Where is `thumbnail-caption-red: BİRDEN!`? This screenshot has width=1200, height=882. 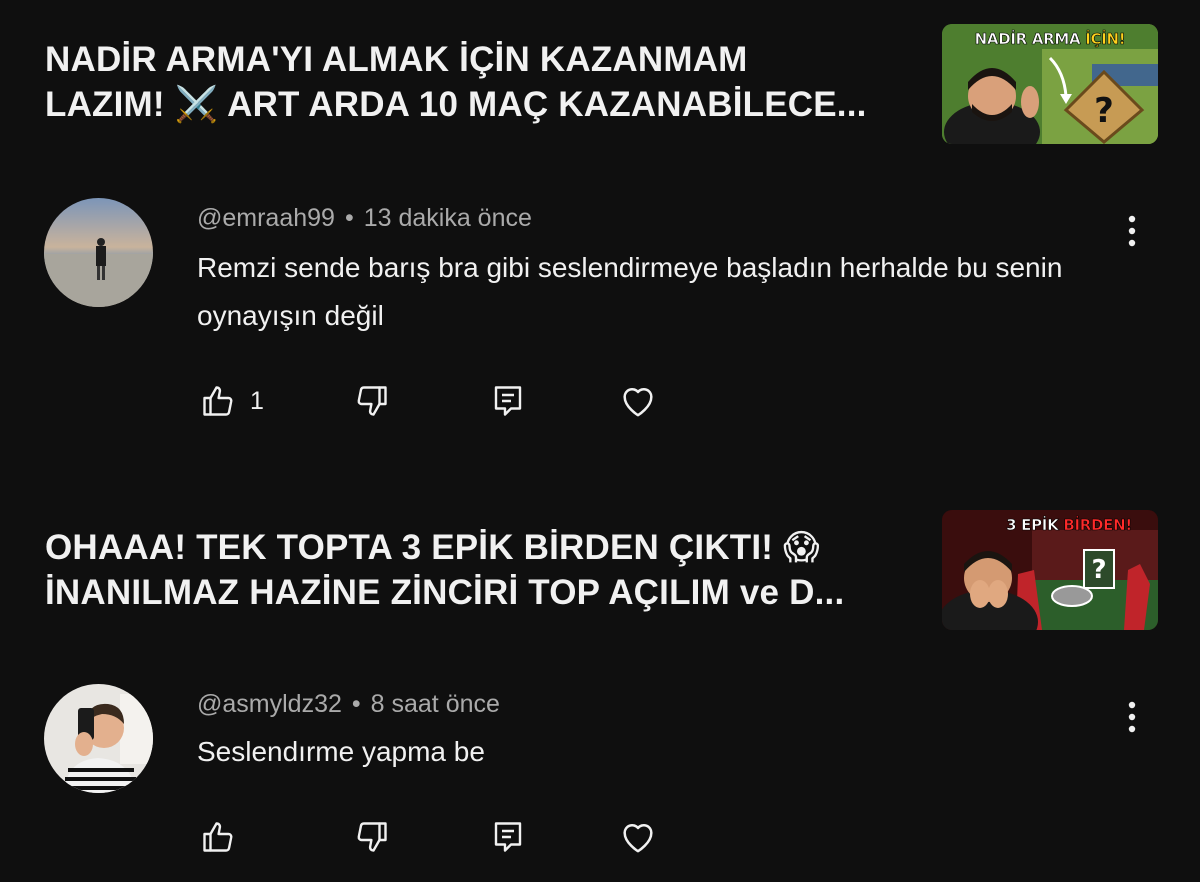
thumbnail-caption-red: BİRDEN! is located at coordinates (1097, 525).